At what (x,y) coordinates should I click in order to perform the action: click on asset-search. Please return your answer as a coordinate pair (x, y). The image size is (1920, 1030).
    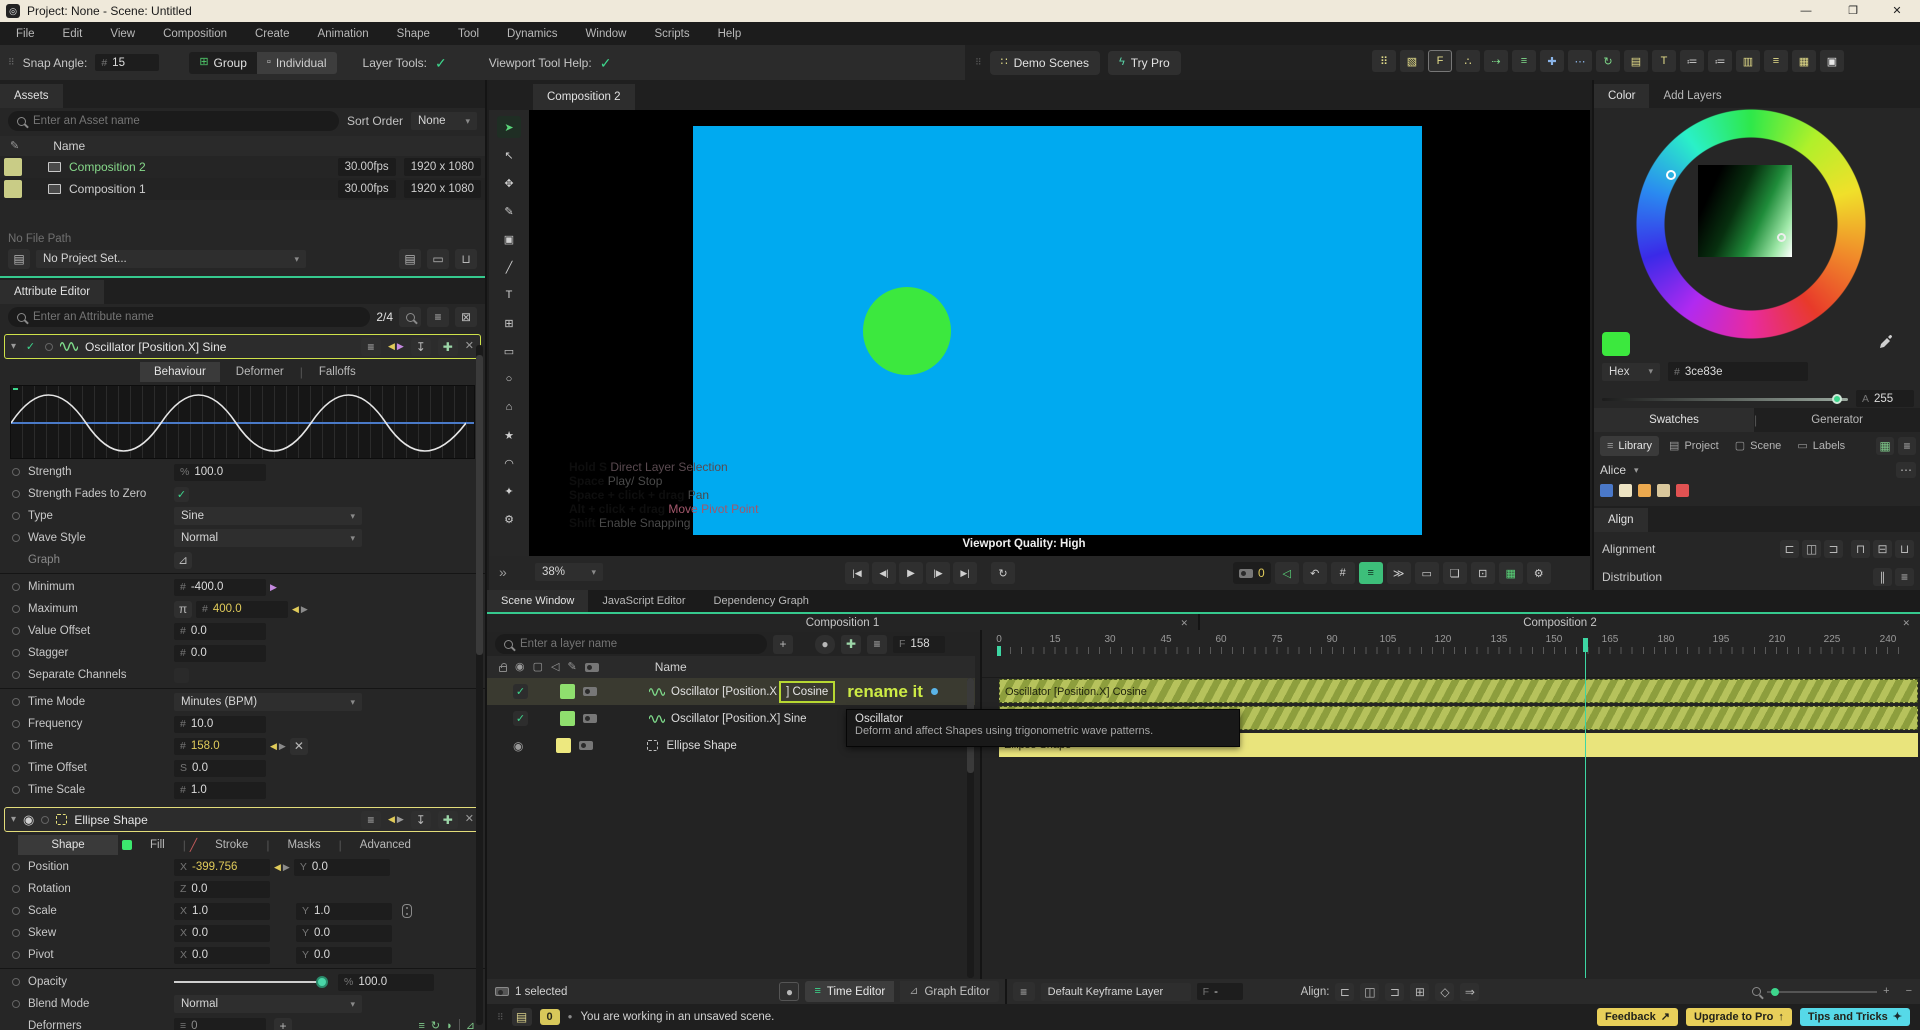
    Looking at the image, I should click on (173, 121).